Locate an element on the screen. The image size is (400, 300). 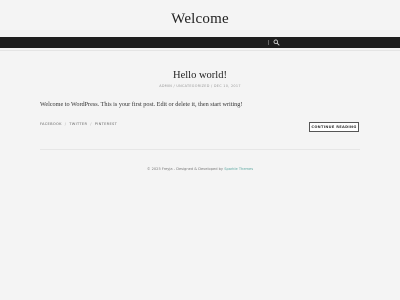
share-links: FACEBOOK / TWITTER / PINTEREST is located at coordinates (78, 124).